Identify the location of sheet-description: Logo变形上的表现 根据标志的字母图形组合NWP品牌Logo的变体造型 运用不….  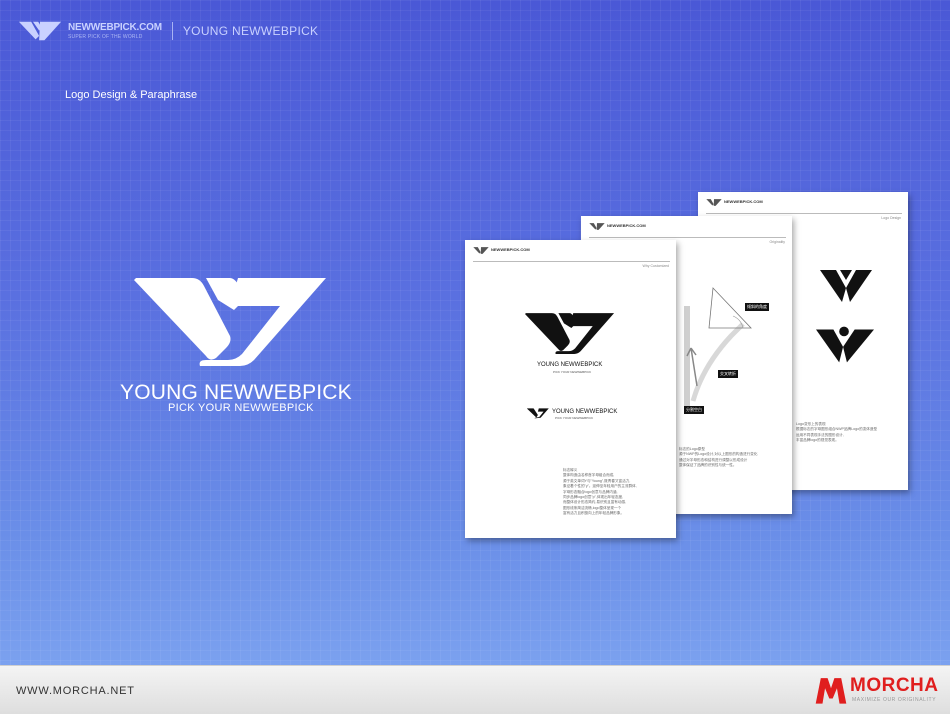
(836, 433).